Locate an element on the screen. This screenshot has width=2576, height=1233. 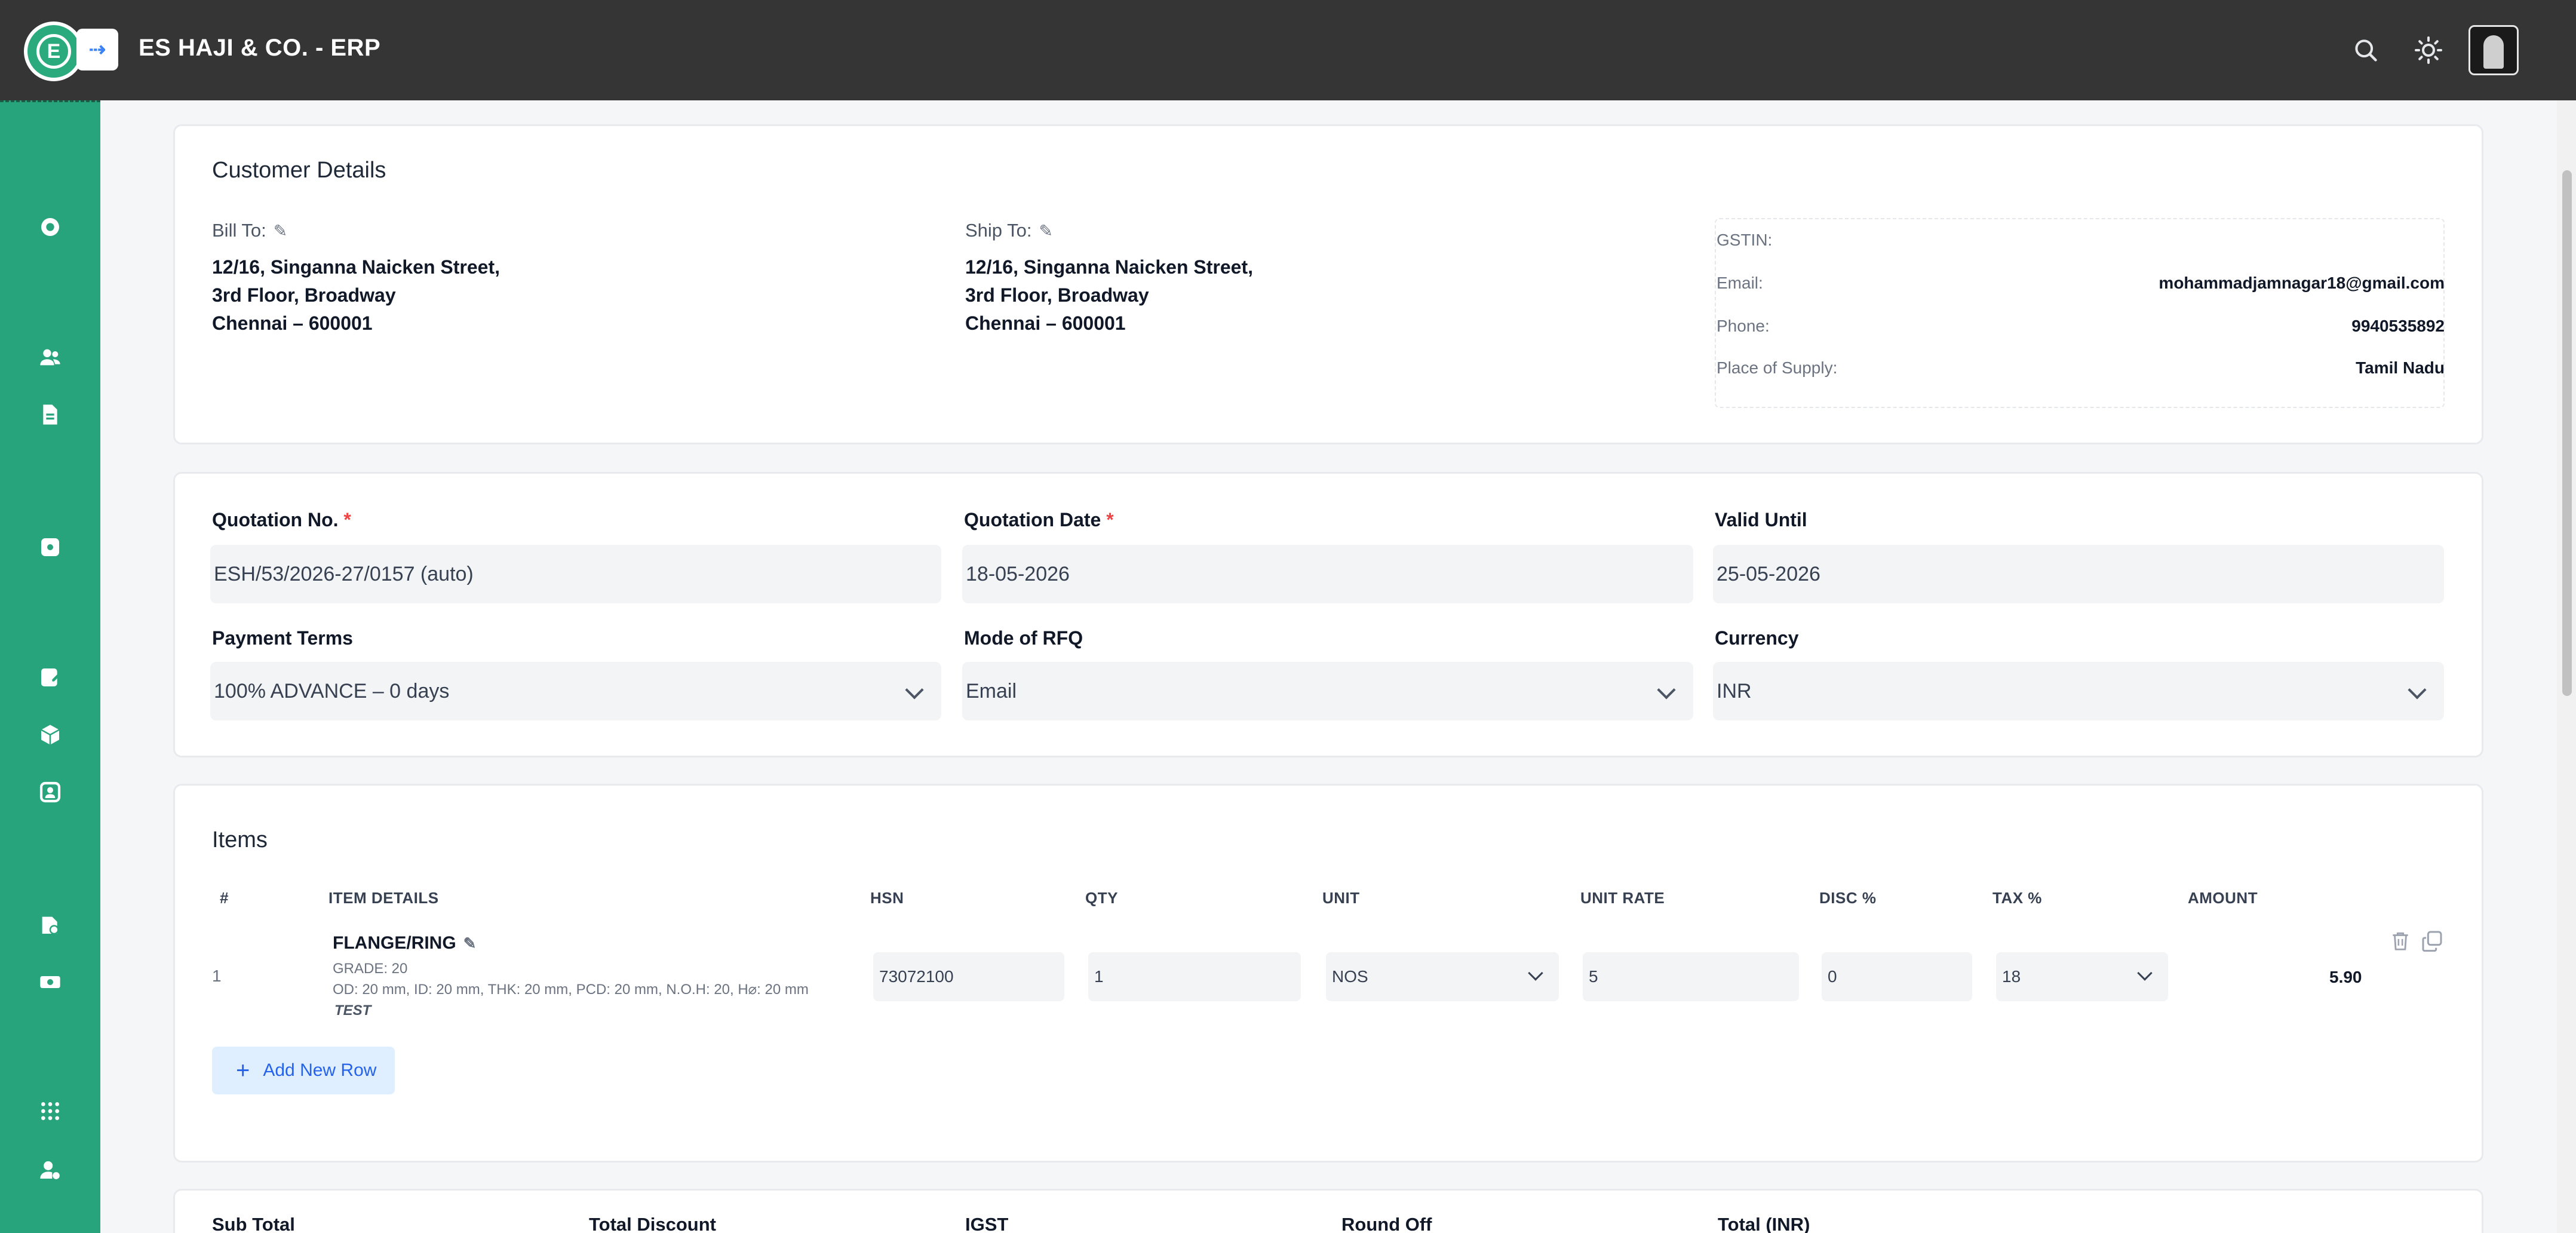
hsn-input: 73072100 is located at coordinates (968, 976).